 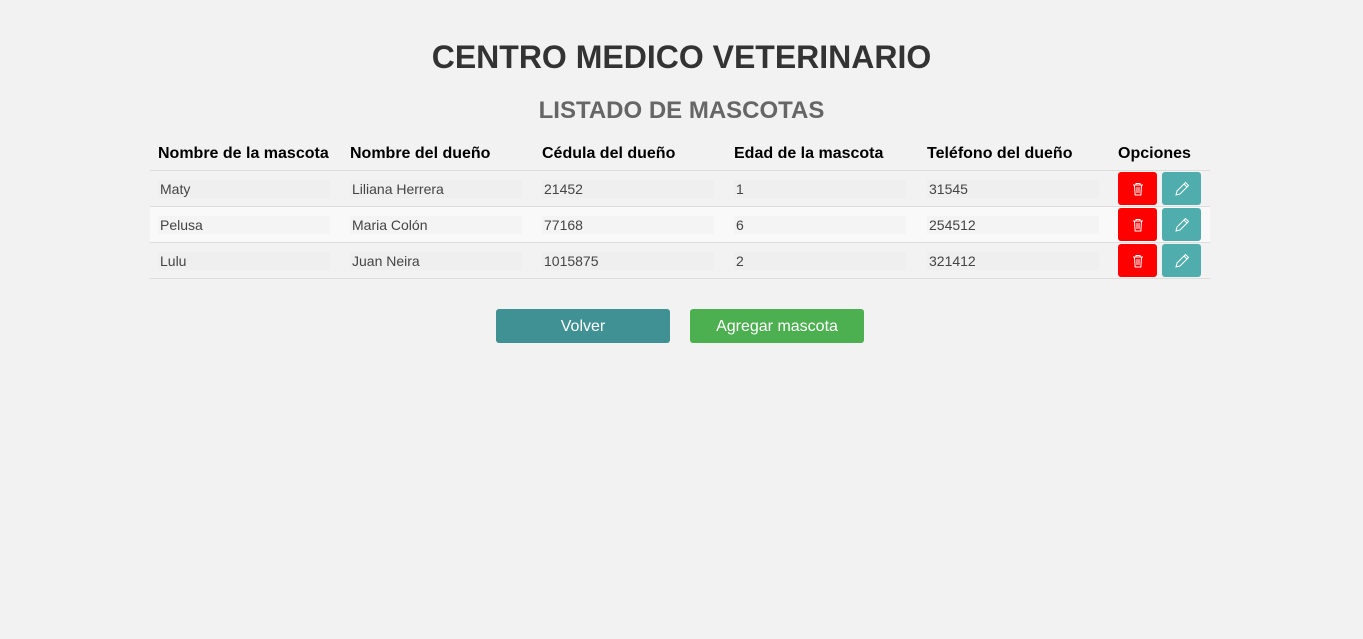 I want to click on owner-name-cell: Juan Neira, so click(x=436, y=260).